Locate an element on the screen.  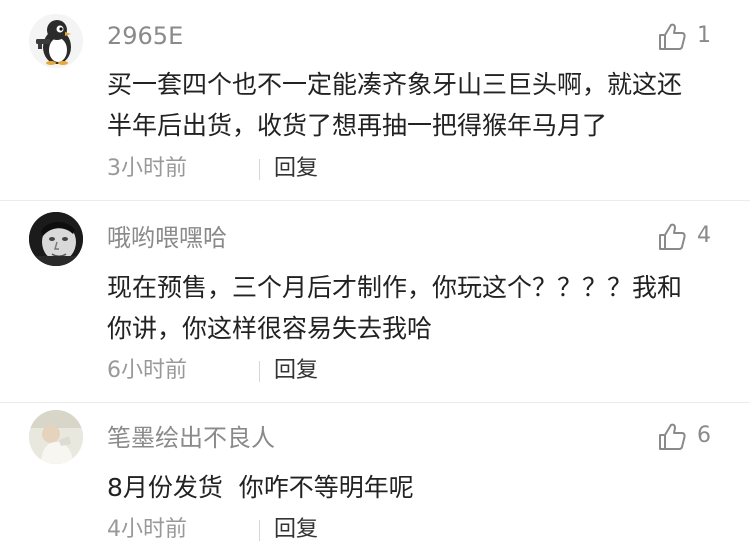
username: 笔墨绘出不良人 is located at coordinates (191, 438).